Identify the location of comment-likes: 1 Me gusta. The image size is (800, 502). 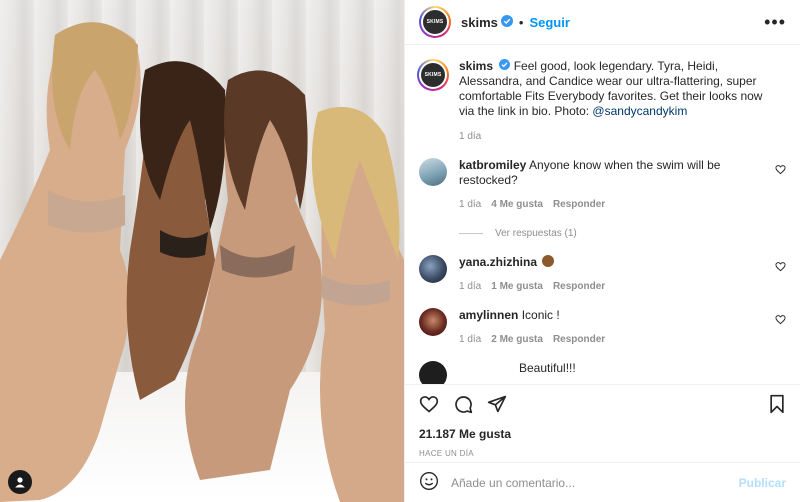
(517, 286).